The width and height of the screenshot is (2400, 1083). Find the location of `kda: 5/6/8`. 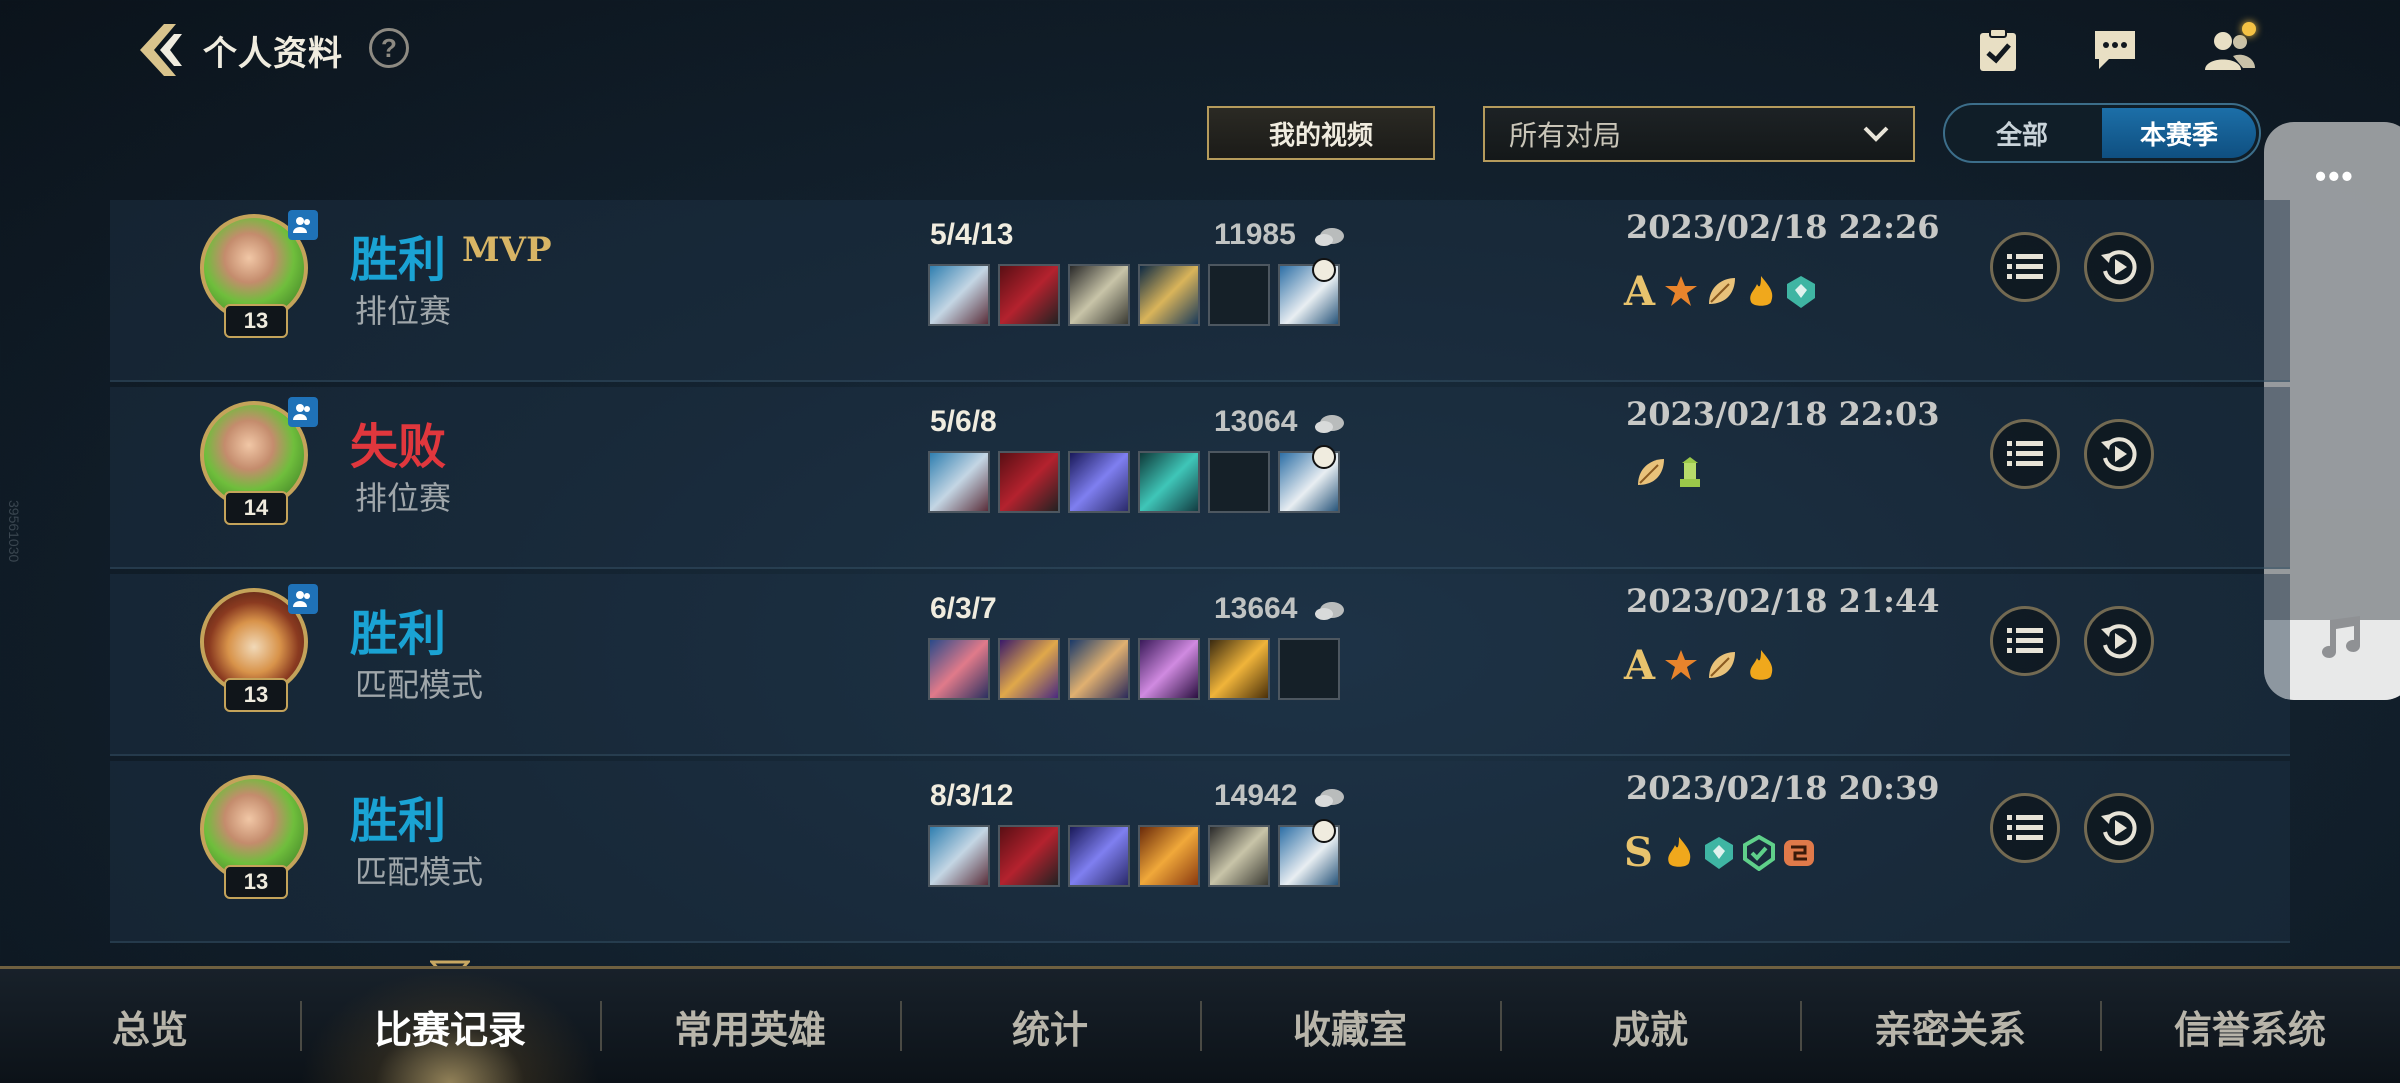

kda: 5/6/8 is located at coordinates (963, 421).